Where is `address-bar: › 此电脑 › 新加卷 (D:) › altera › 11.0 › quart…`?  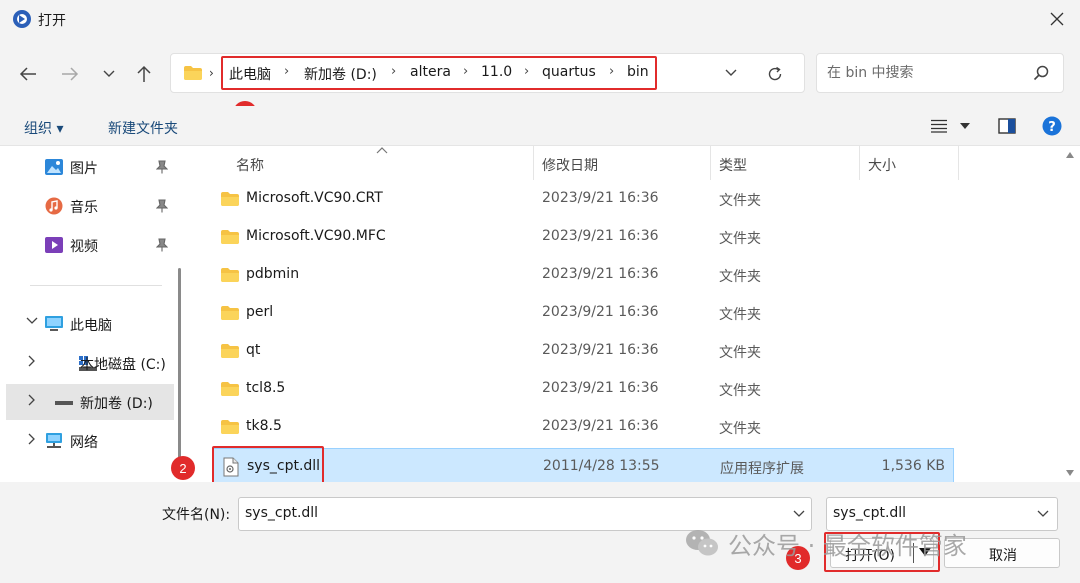 address-bar: › 此电脑 › 新加卷 (D:) › altera › 11.0 › quart… is located at coordinates (487, 73).